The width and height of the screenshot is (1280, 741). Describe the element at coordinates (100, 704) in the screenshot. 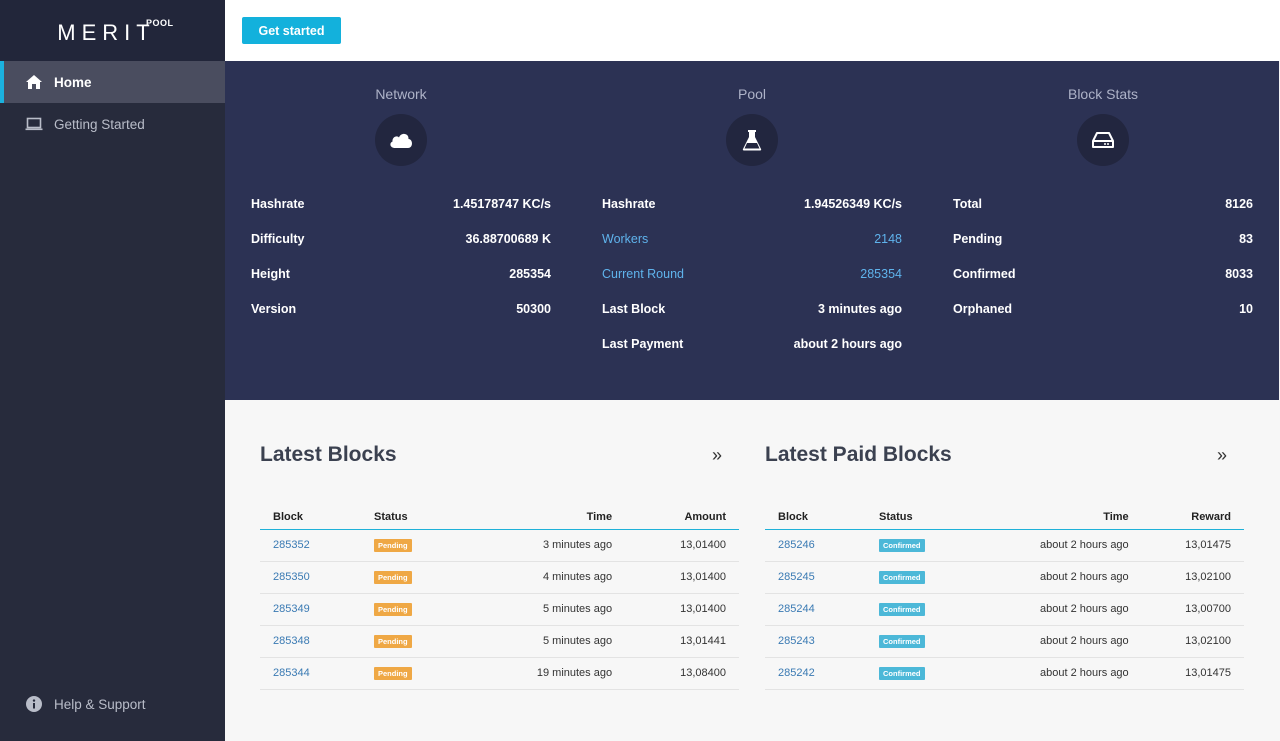

I see `sidebar-item-label: Help & Support` at that location.